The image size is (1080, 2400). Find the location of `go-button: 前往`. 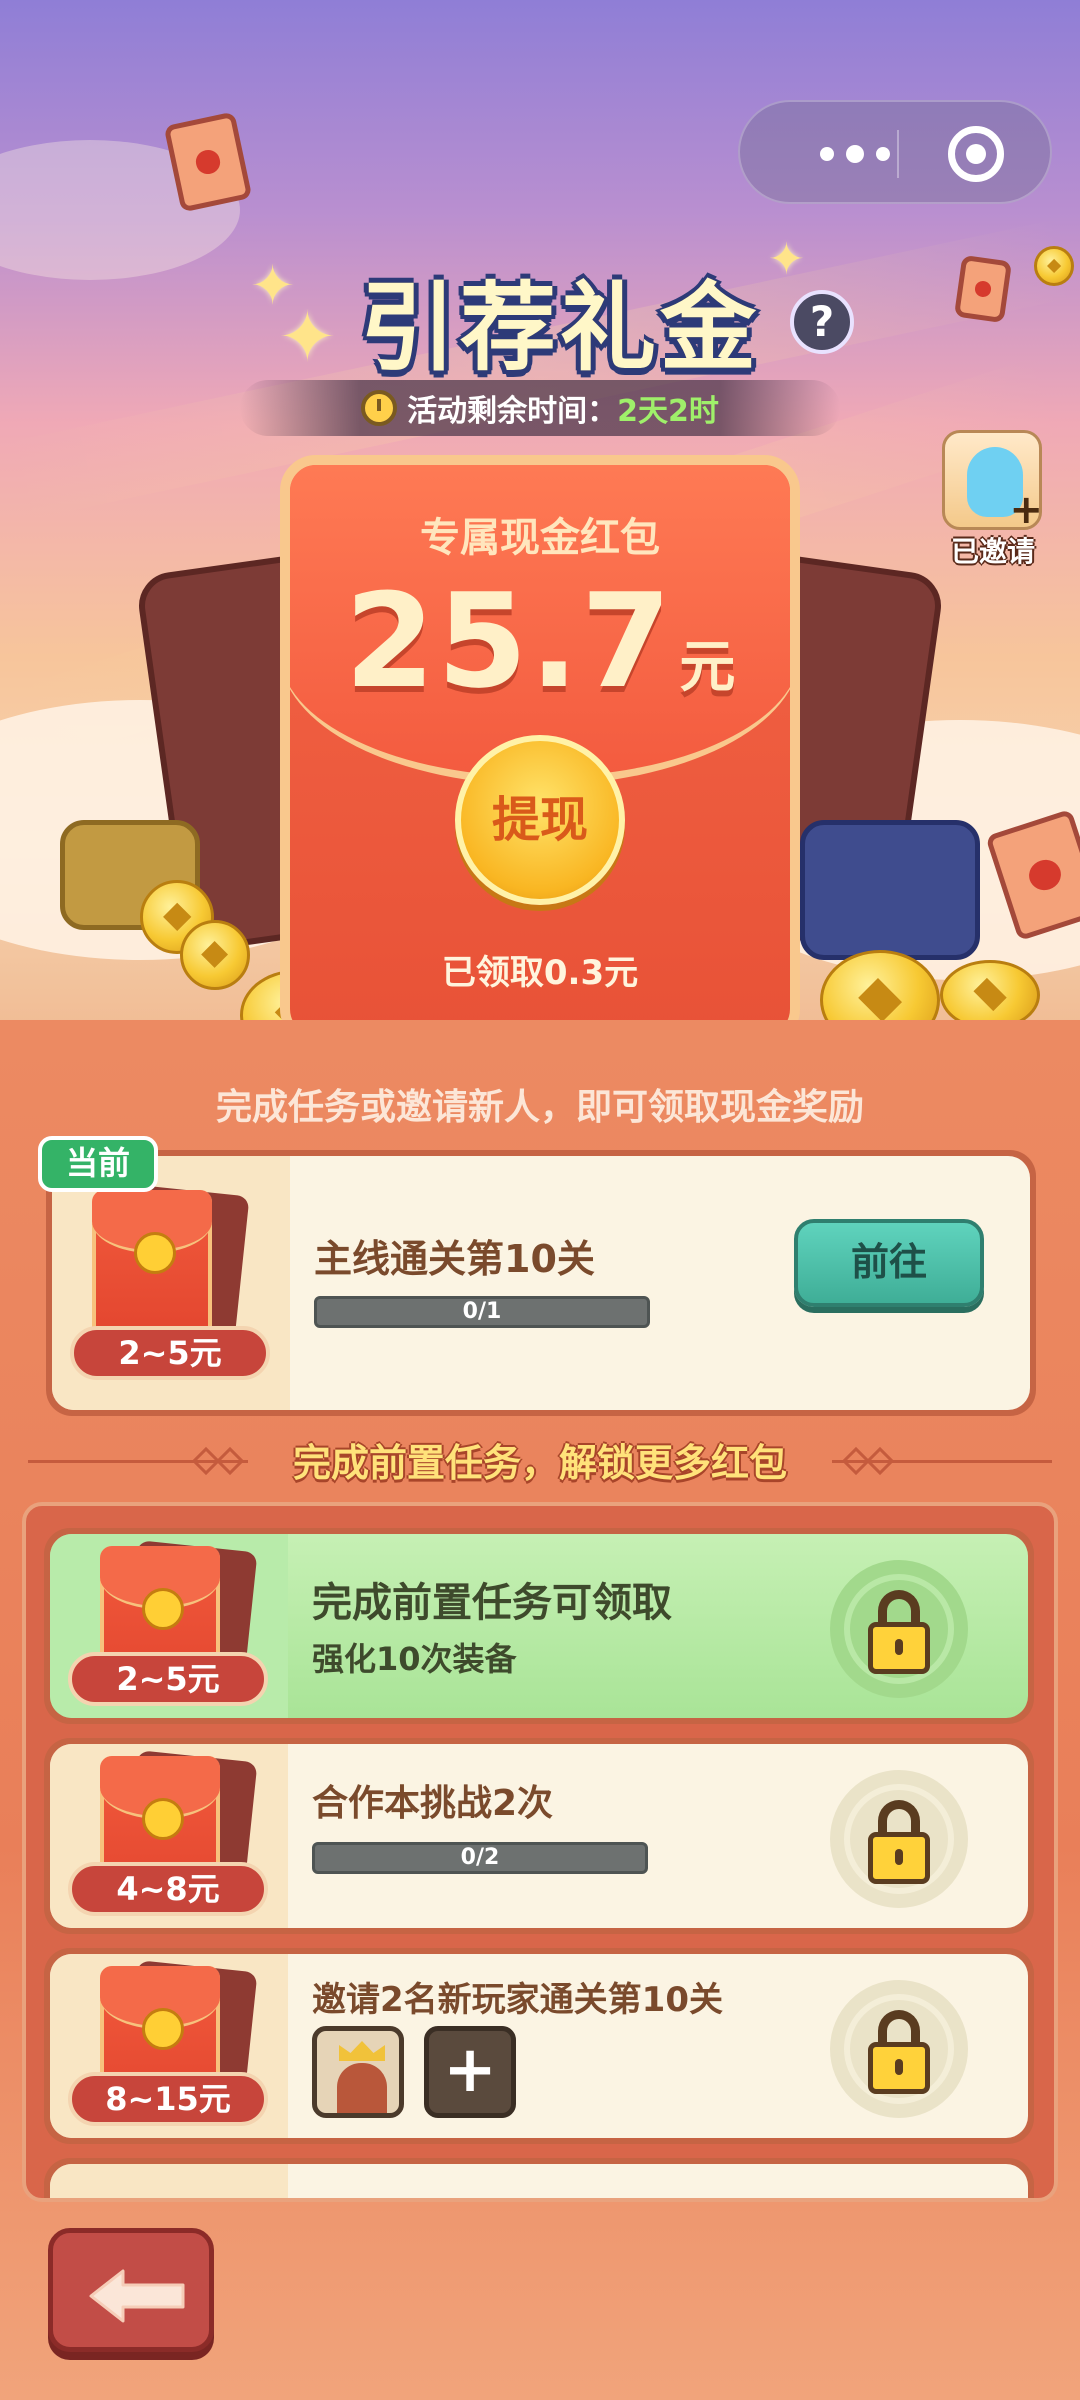

go-button: 前往 is located at coordinates (889, 1263).